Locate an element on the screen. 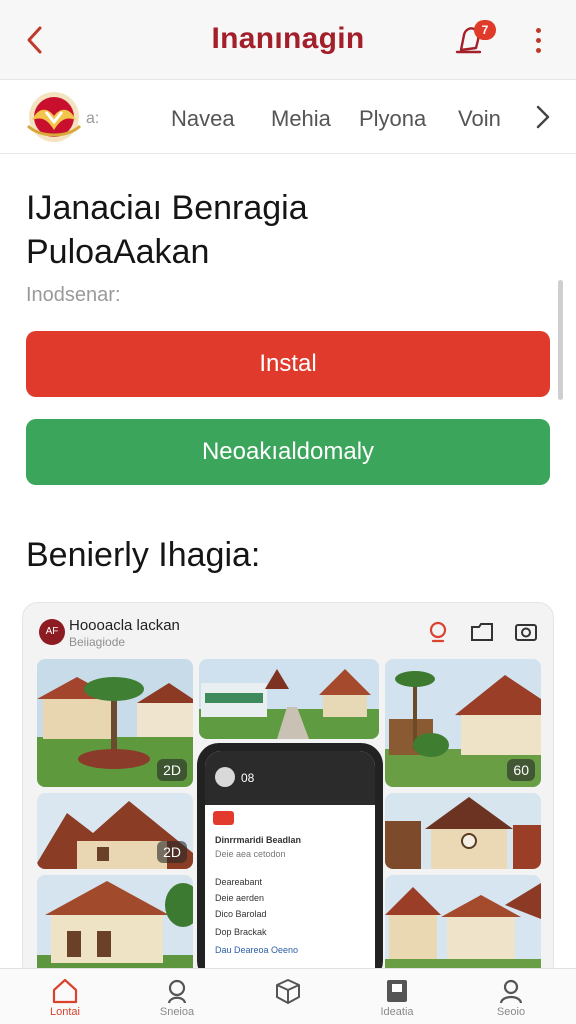 The height and width of the screenshot is (1024, 576). nav-item-plyona: Plyona is located at coordinates (392, 119).